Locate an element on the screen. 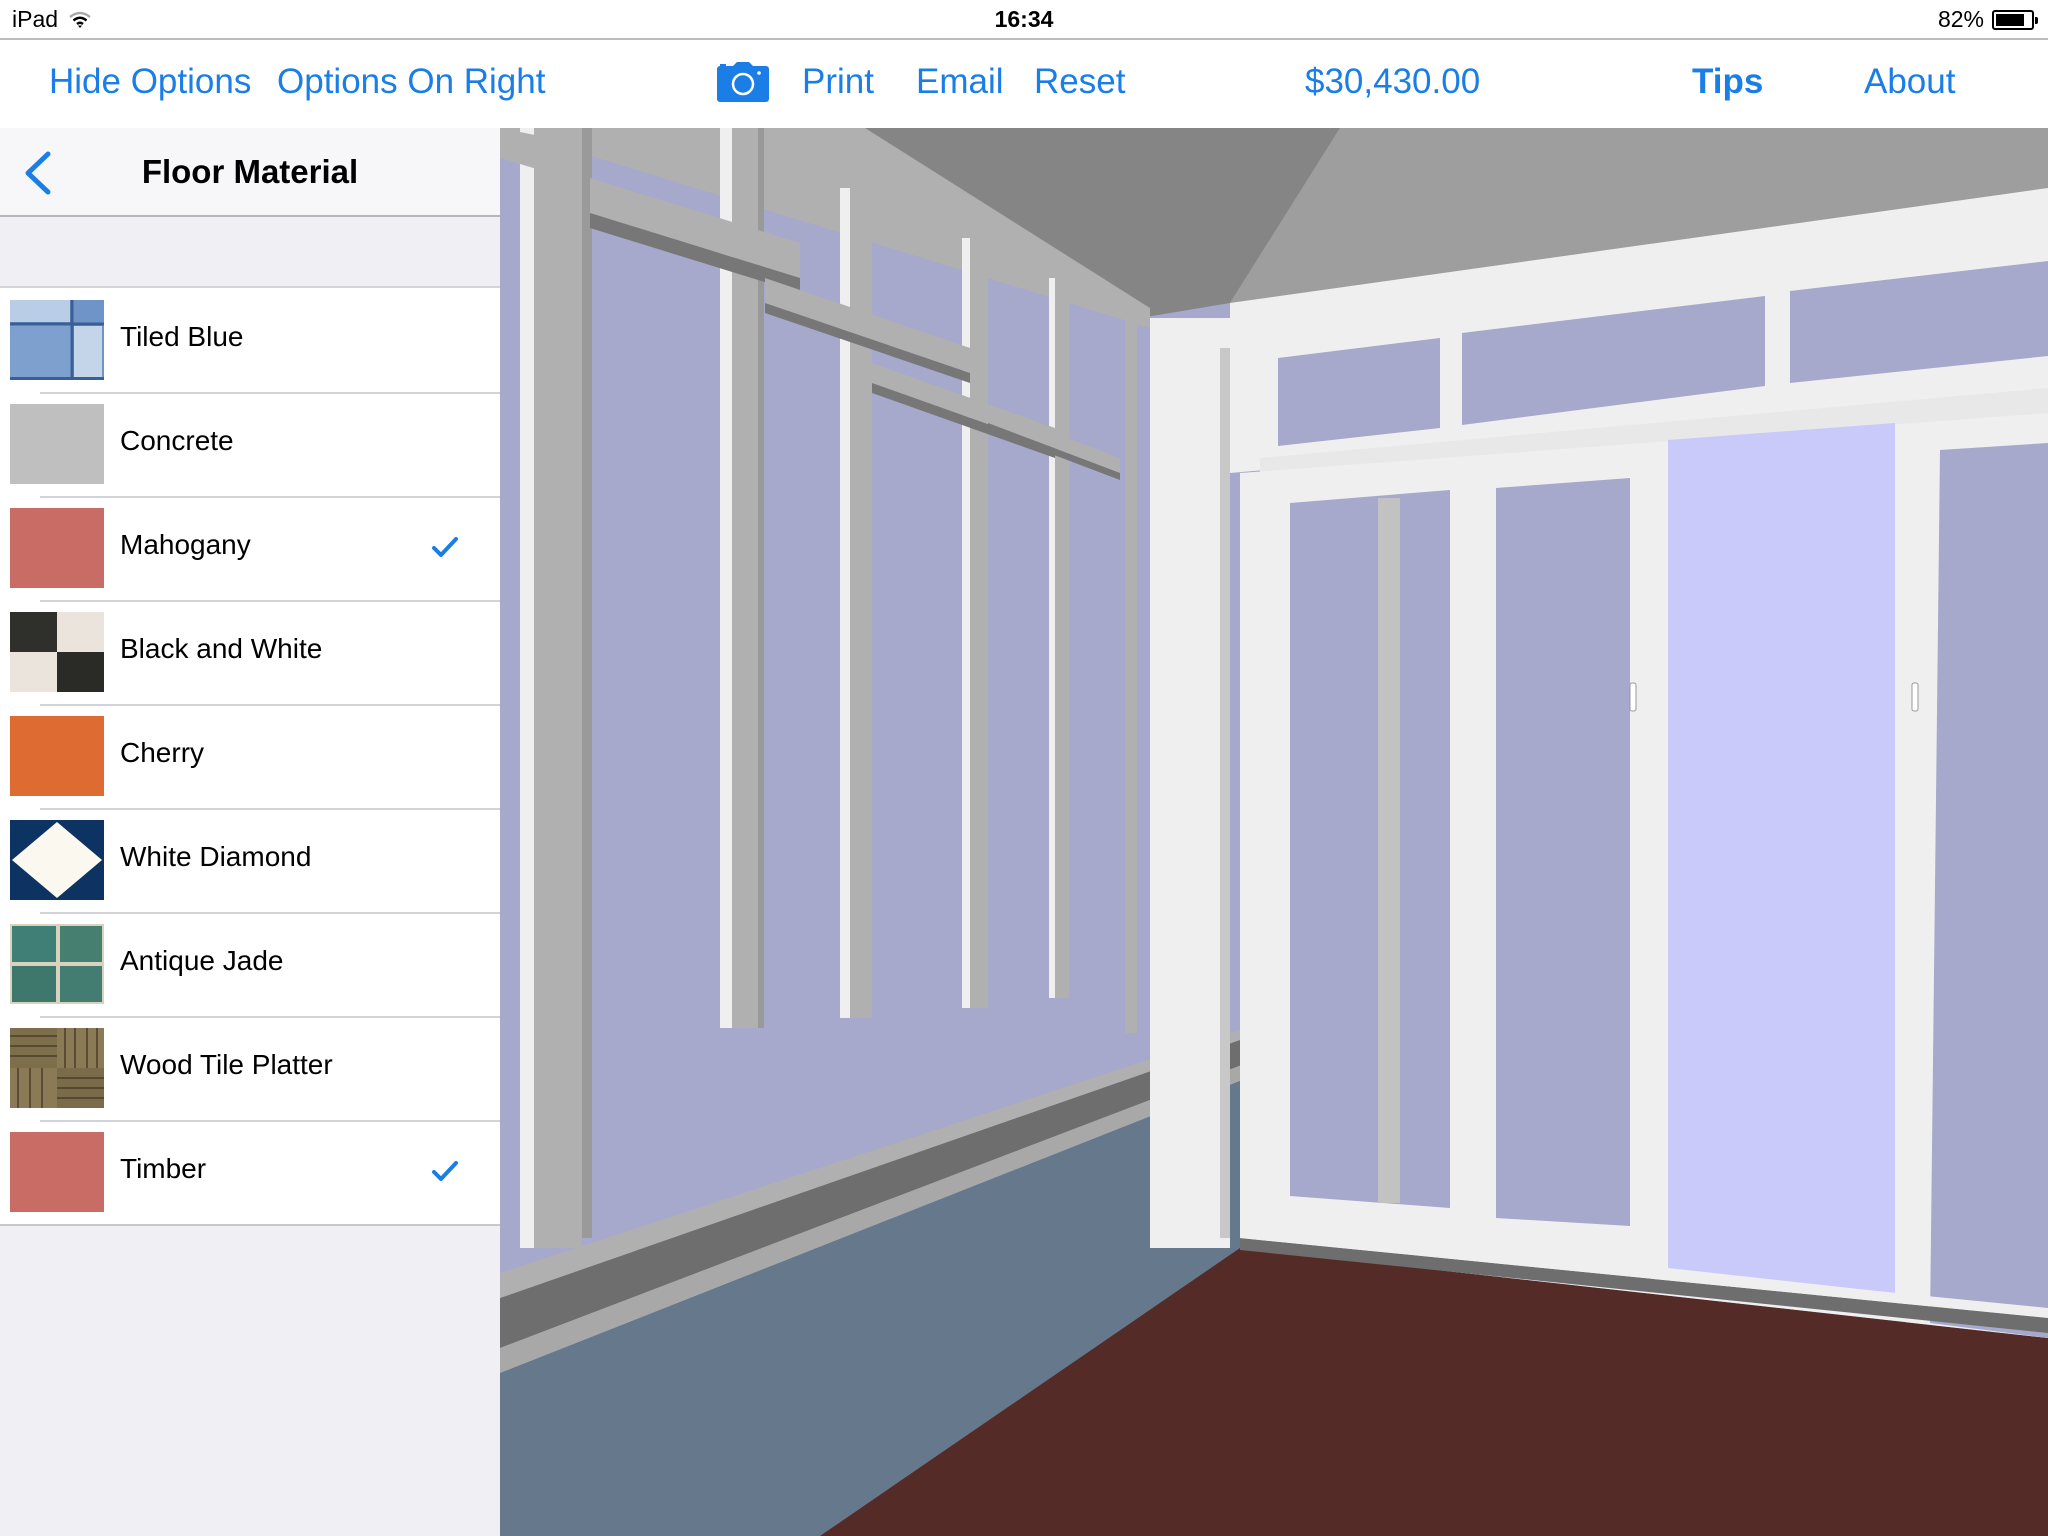 This screenshot has width=2048, height=1536. material-row: Mahogany is located at coordinates (250, 548).